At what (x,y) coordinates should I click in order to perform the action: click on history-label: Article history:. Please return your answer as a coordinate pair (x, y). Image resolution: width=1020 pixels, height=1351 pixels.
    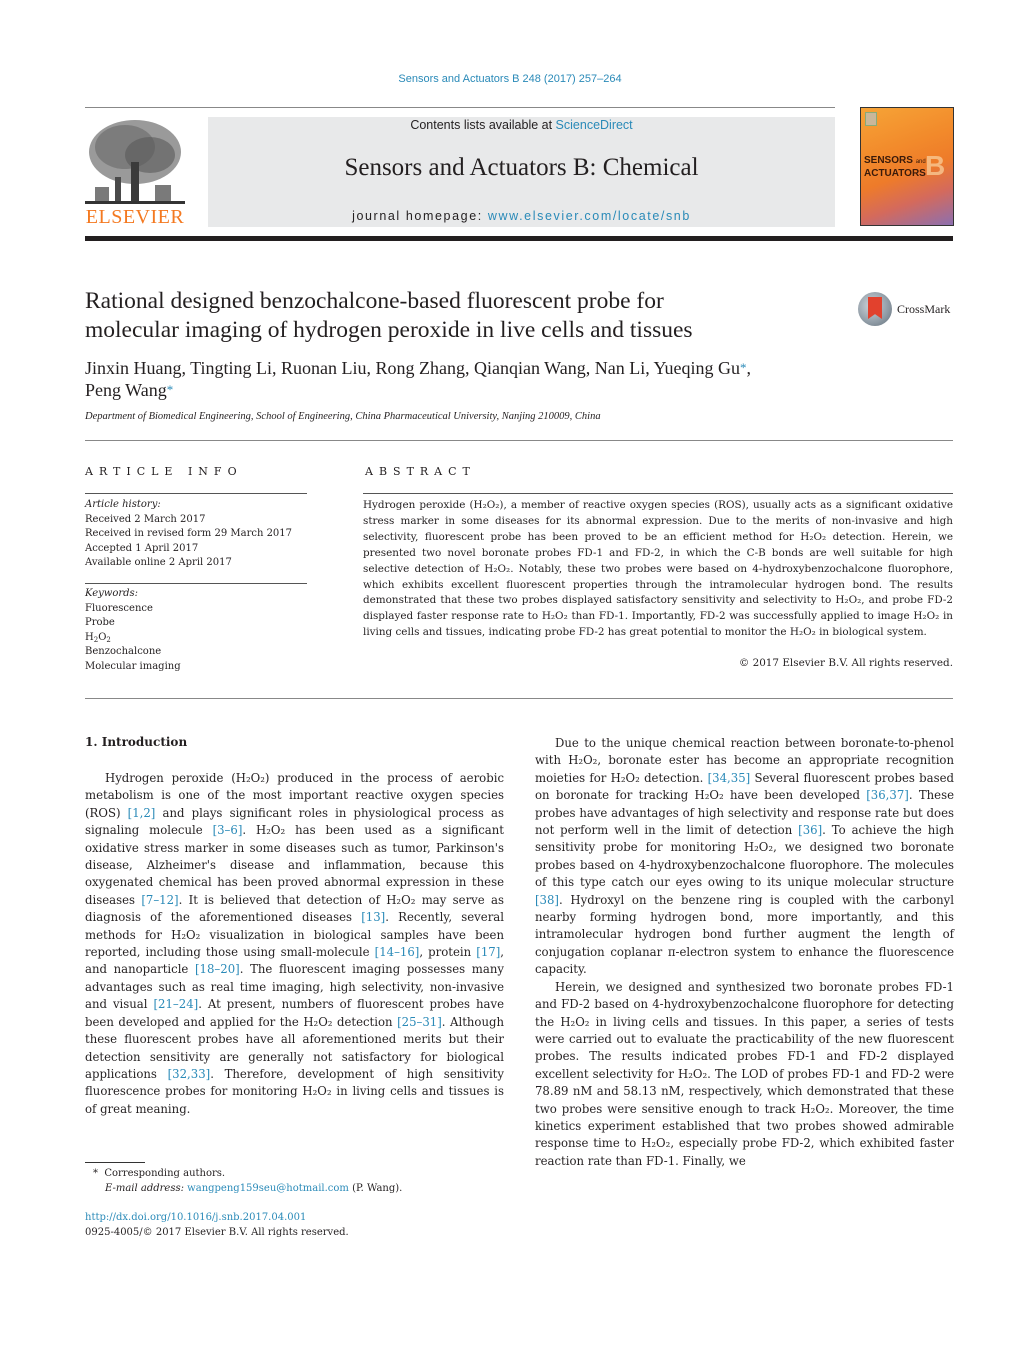
    Looking at the image, I should click on (123, 504).